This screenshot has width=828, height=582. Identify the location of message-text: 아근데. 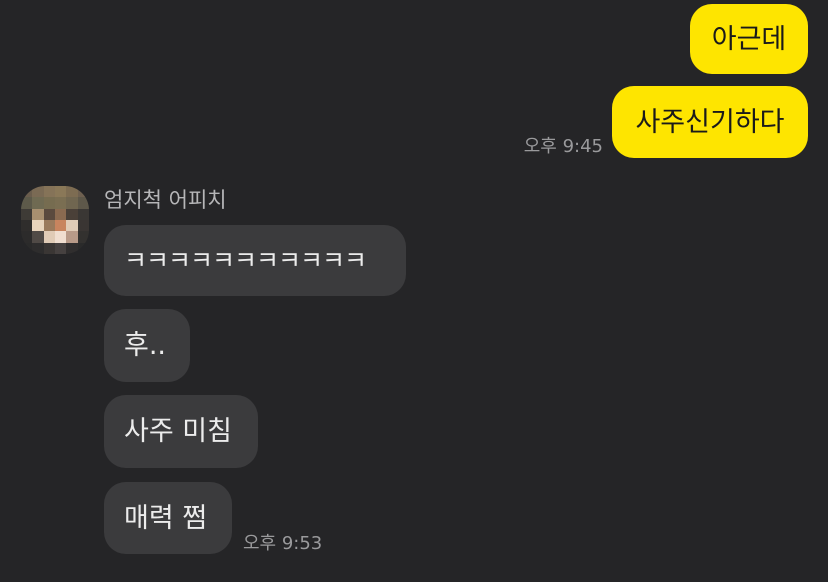
(749, 39).